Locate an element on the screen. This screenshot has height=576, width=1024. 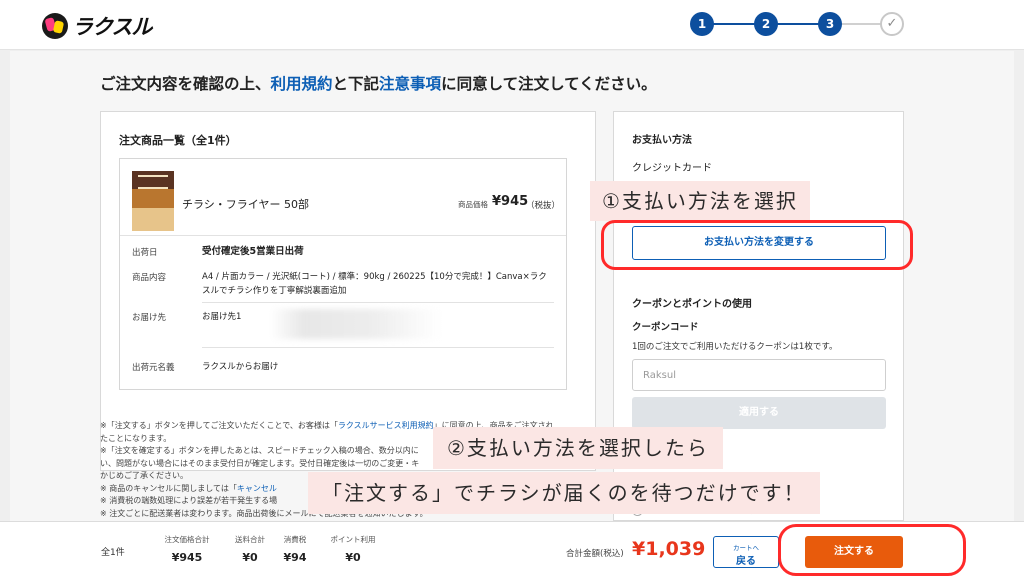
coupon-note: 1回のご注文でご利用いただけるクーポンは1枚です。 is located at coordinates (735, 347).